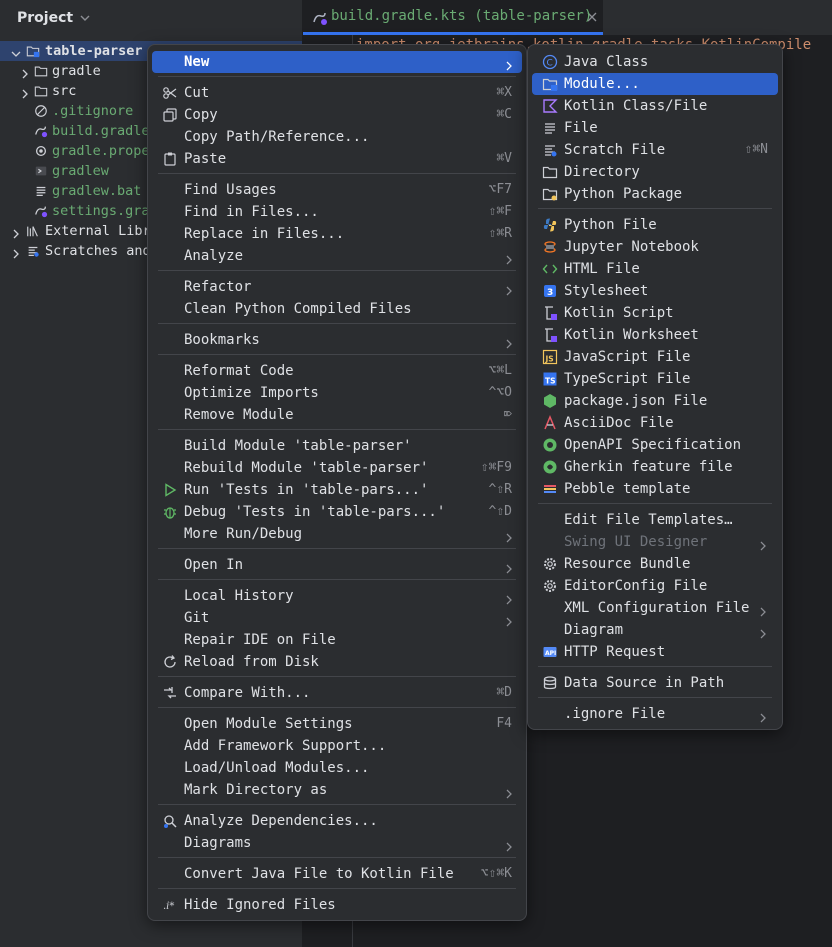 The height and width of the screenshot is (947, 832). What do you see at coordinates (550, 381) in the screenshot?
I see `svg-text: TS` at bounding box center [550, 381].